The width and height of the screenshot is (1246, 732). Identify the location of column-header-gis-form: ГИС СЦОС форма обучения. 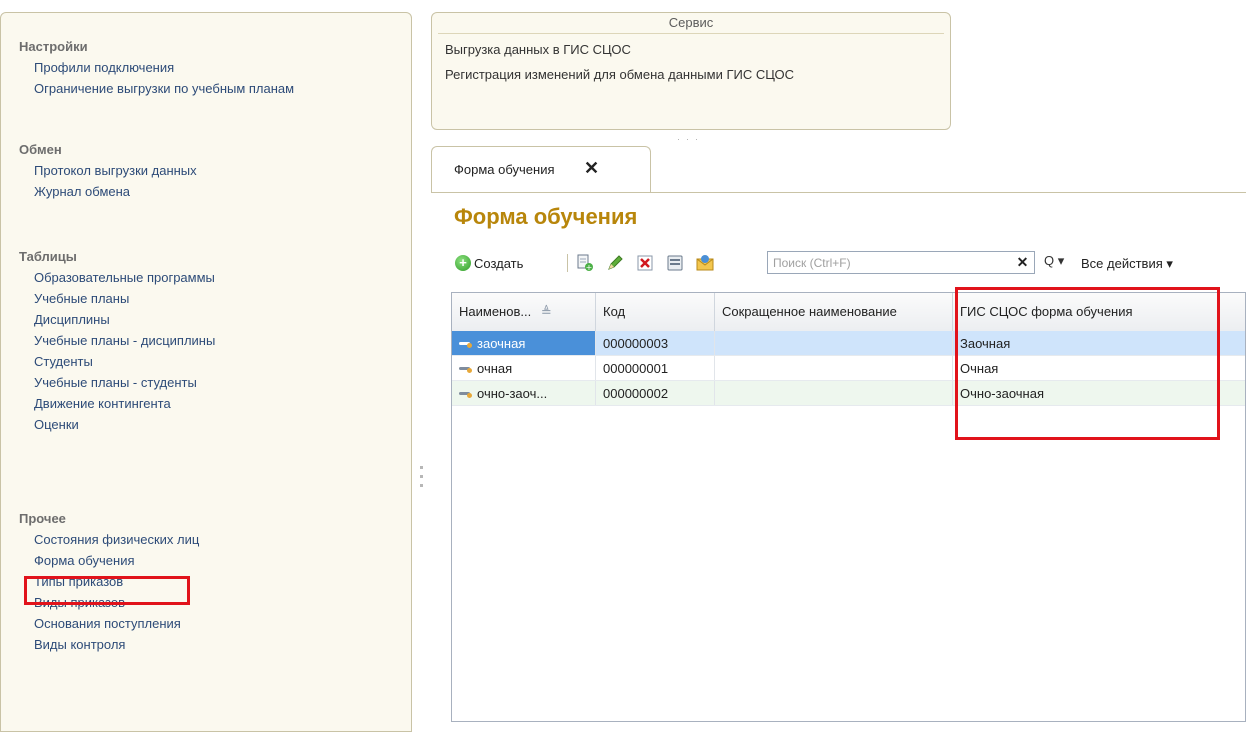
(1099, 312).